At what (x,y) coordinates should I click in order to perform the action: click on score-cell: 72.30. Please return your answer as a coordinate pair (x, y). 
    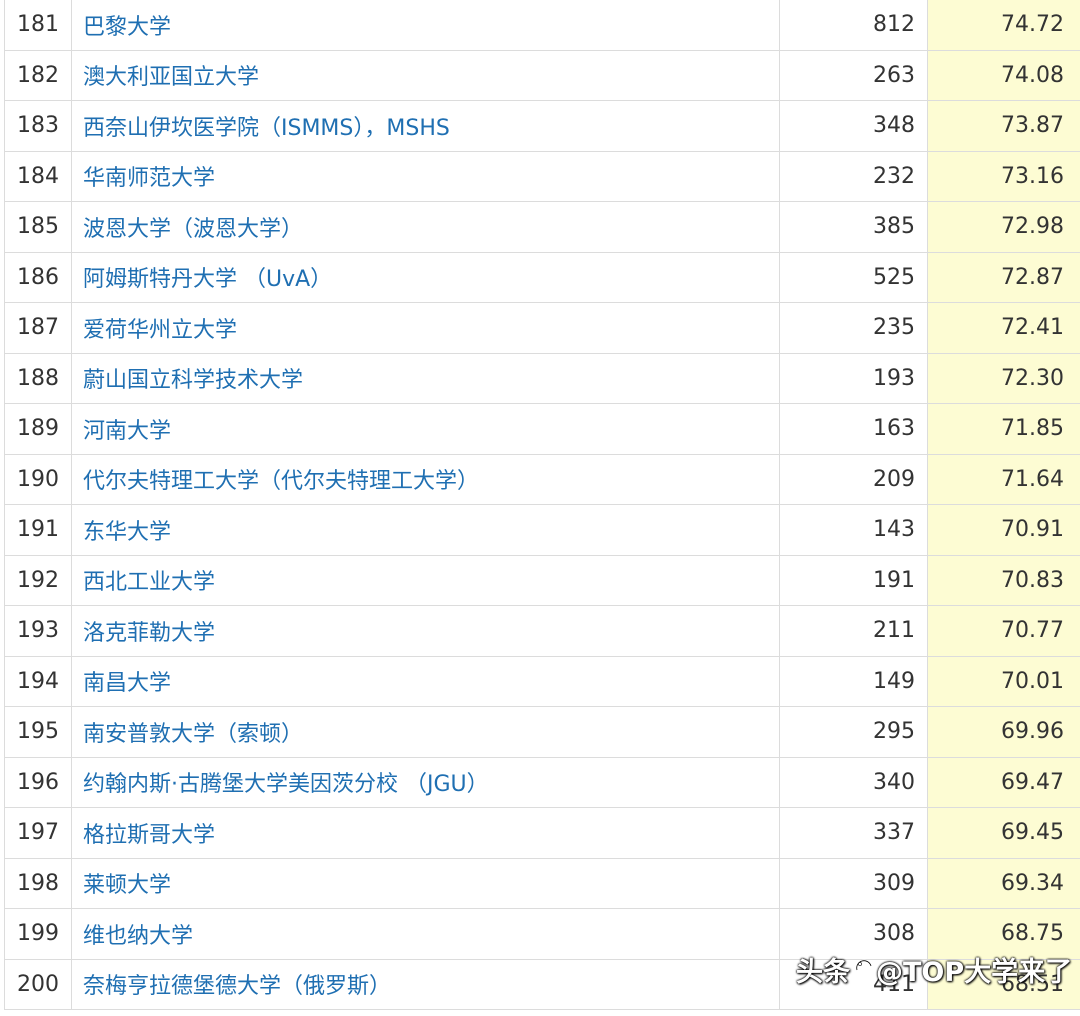
    Looking at the image, I should click on (1003, 378).